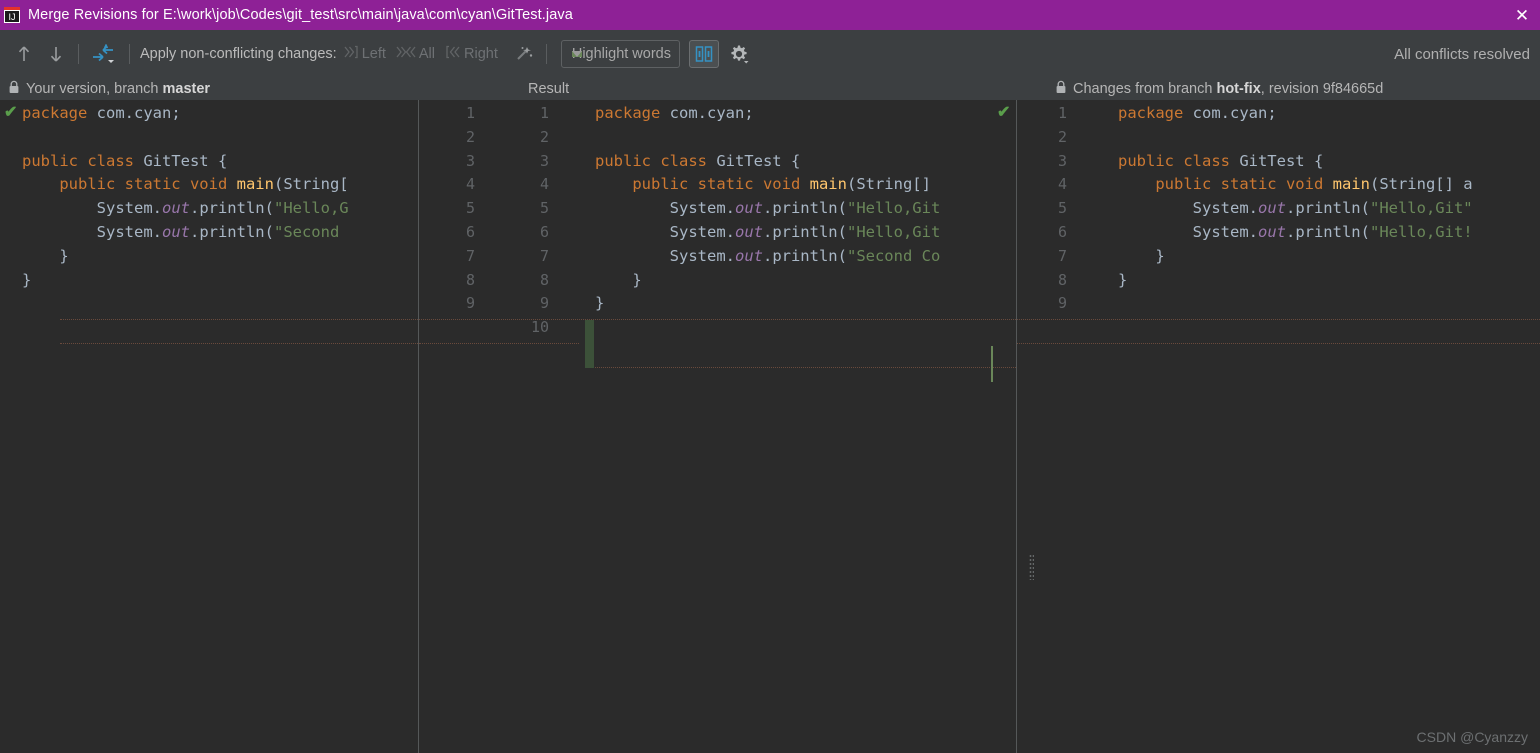  What do you see at coordinates (1145, 89) in the screenshot?
I see `right-pane-header-prefix: Changes from branch` at bounding box center [1145, 89].